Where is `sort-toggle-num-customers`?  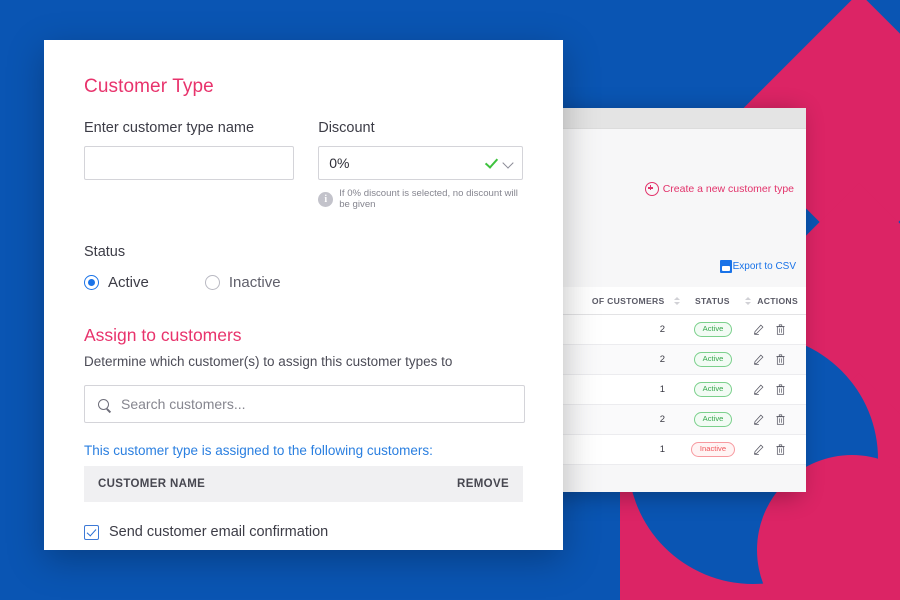
sort-toggle-num-customers is located at coordinates (677, 300).